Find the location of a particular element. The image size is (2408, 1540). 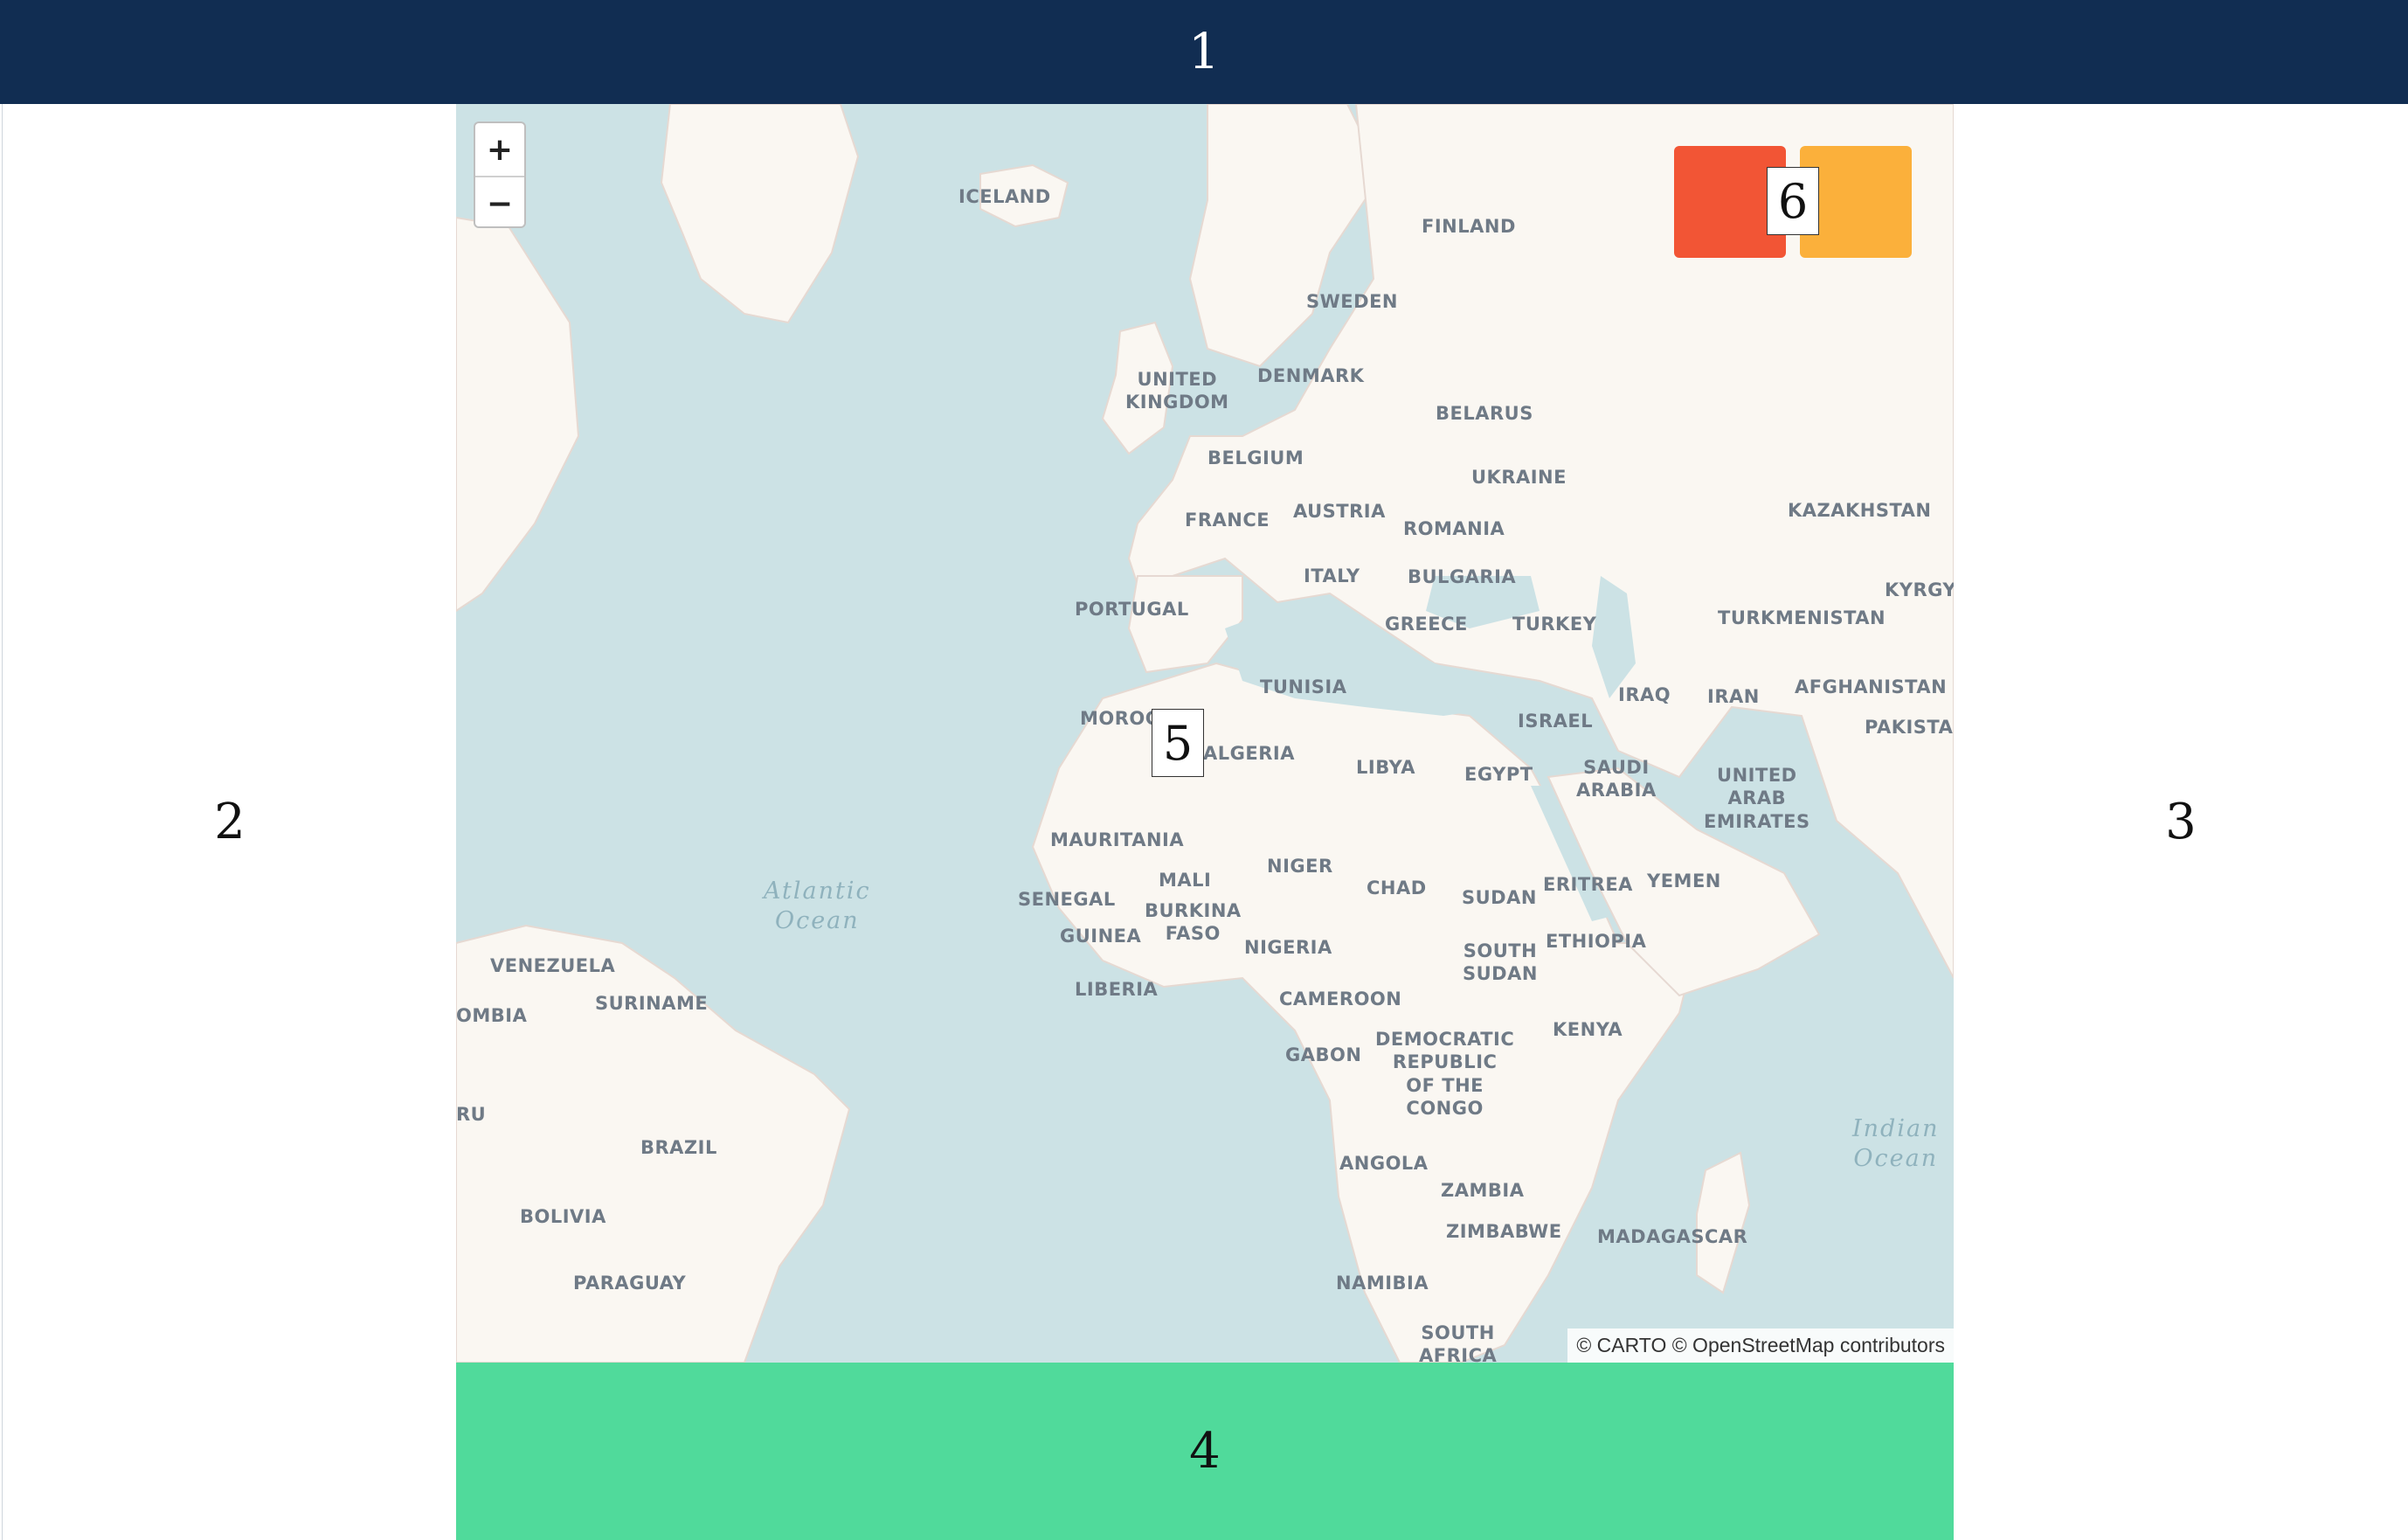

label-israel: ISRAEL is located at coordinates (1556, 721).